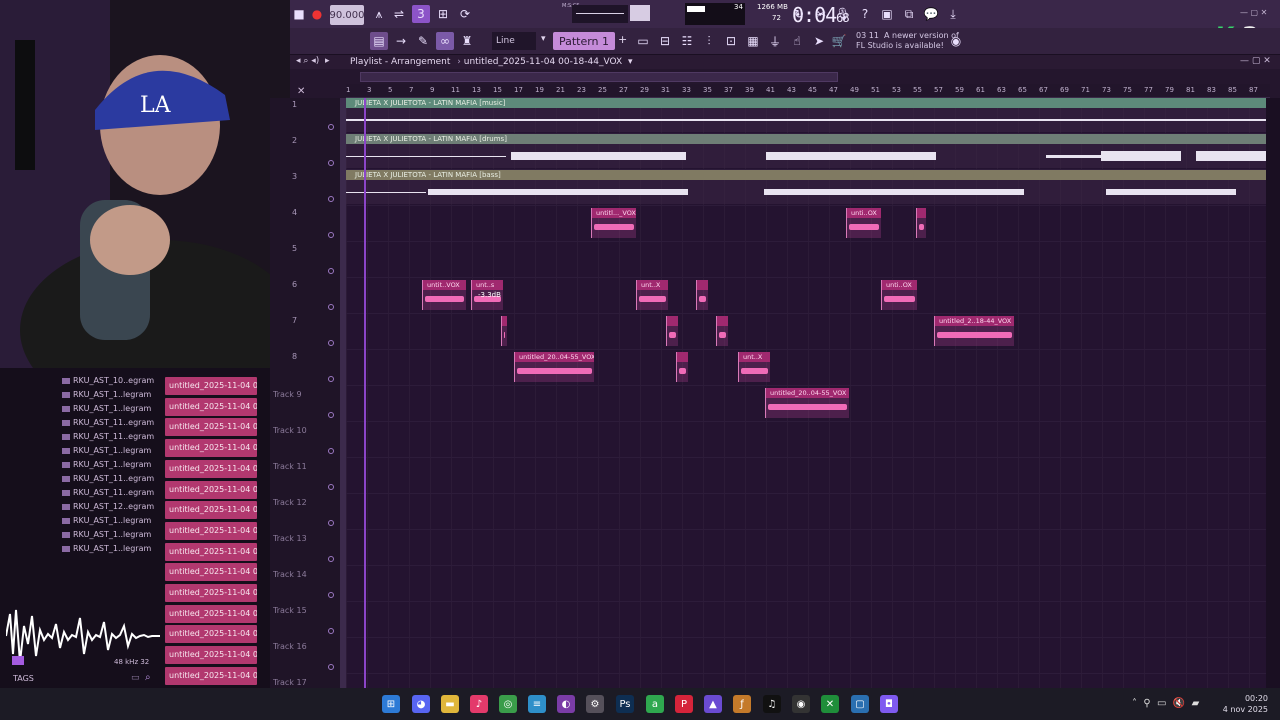 This screenshot has width=1280, height=720. What do you see at coordinates (1255, 61) in the screenshot?
I see `playlist-window-controls: — ▢ ✕` at bounding box center [1255, 61].